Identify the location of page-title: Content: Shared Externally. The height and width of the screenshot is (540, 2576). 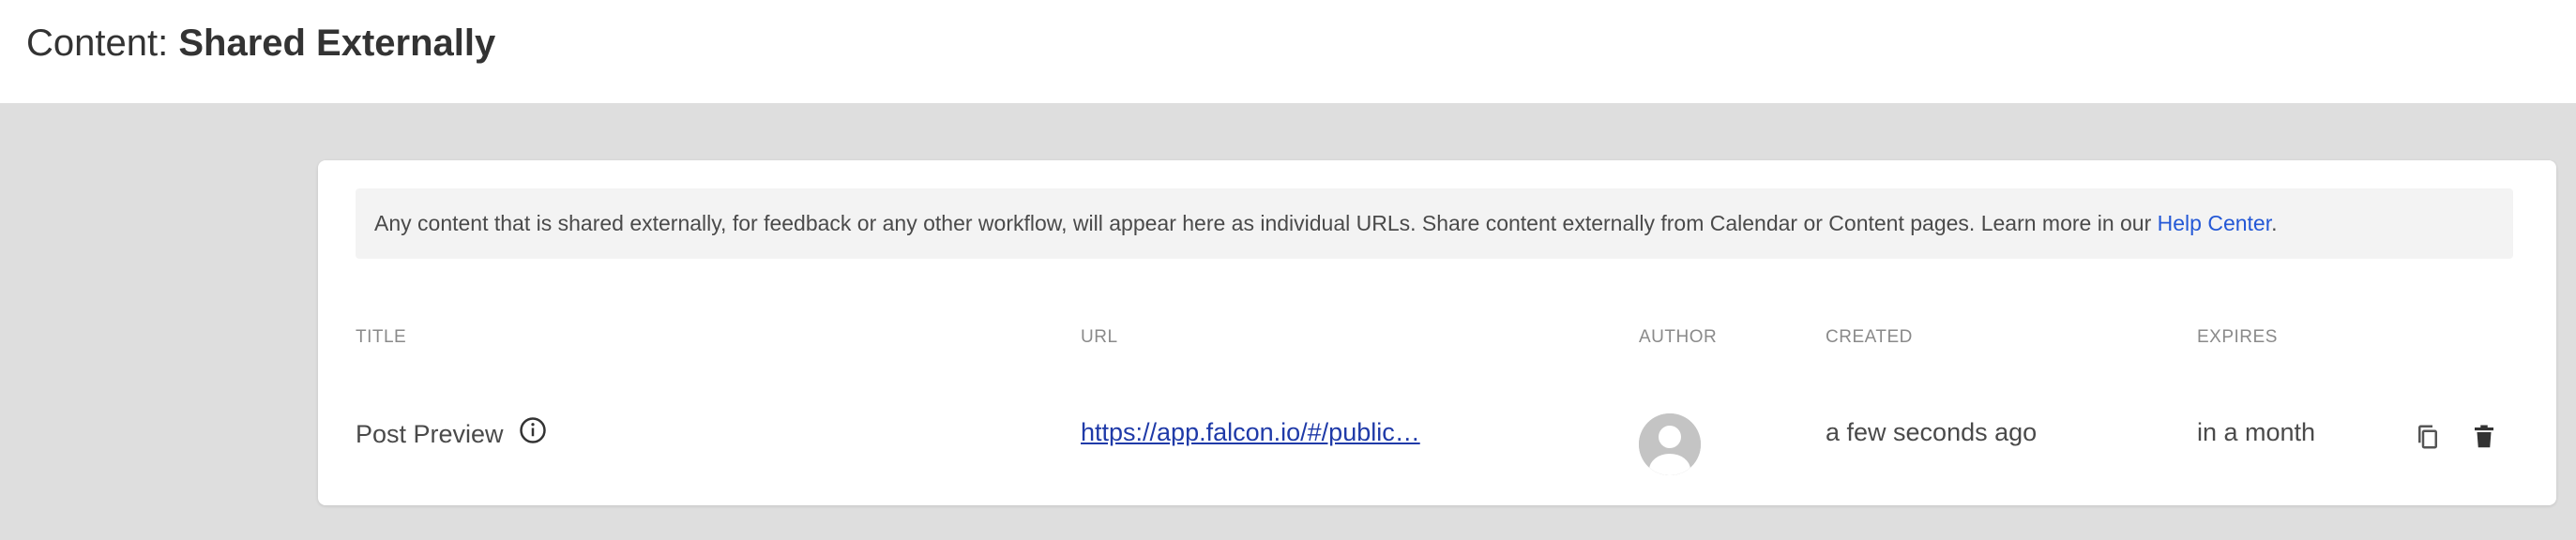
(260, 43).